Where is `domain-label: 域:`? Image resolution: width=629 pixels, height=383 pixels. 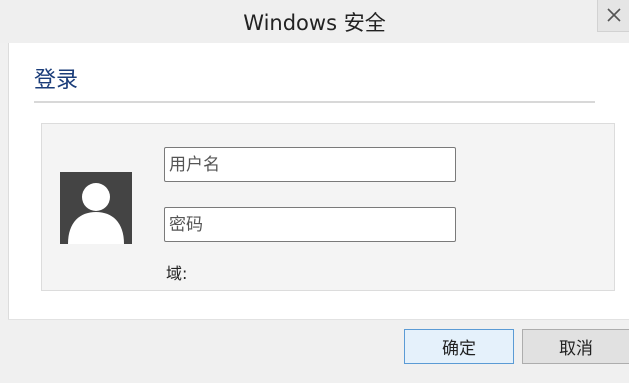 domain-label: 域: is located at coordinates (177, 273).